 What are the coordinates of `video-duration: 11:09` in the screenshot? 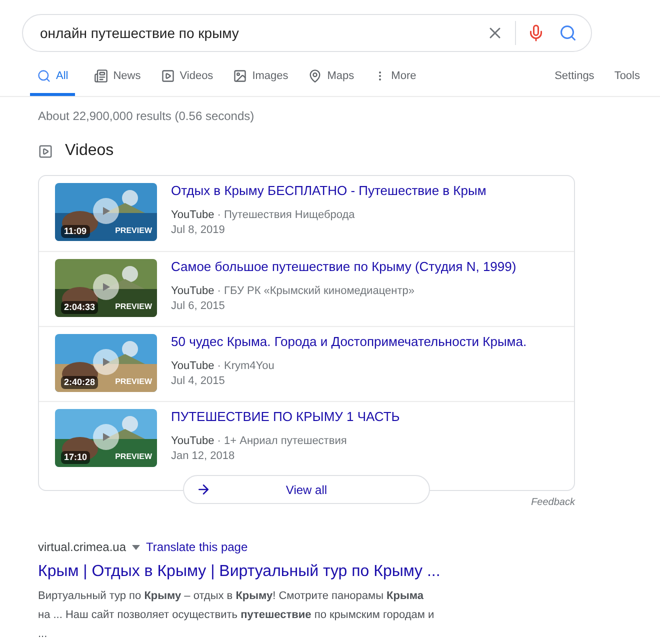 It's located at (75, 231).